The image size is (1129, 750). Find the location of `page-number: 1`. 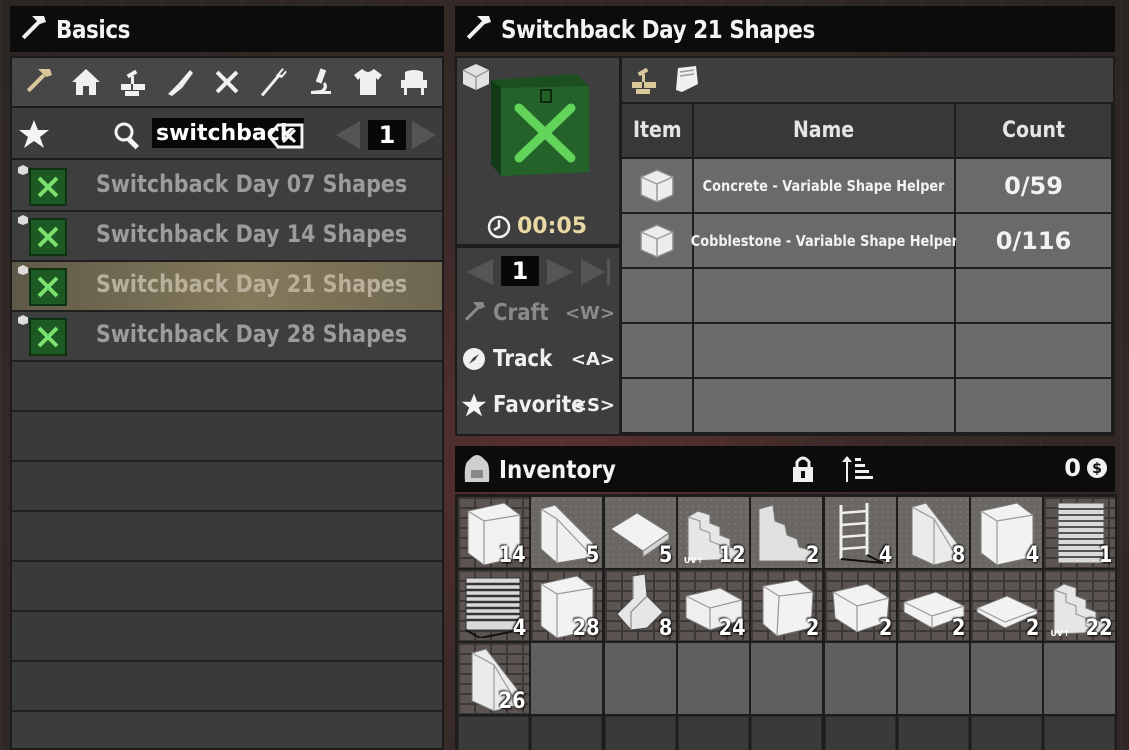

page-number: 1 is located at coordinates (387, 135).